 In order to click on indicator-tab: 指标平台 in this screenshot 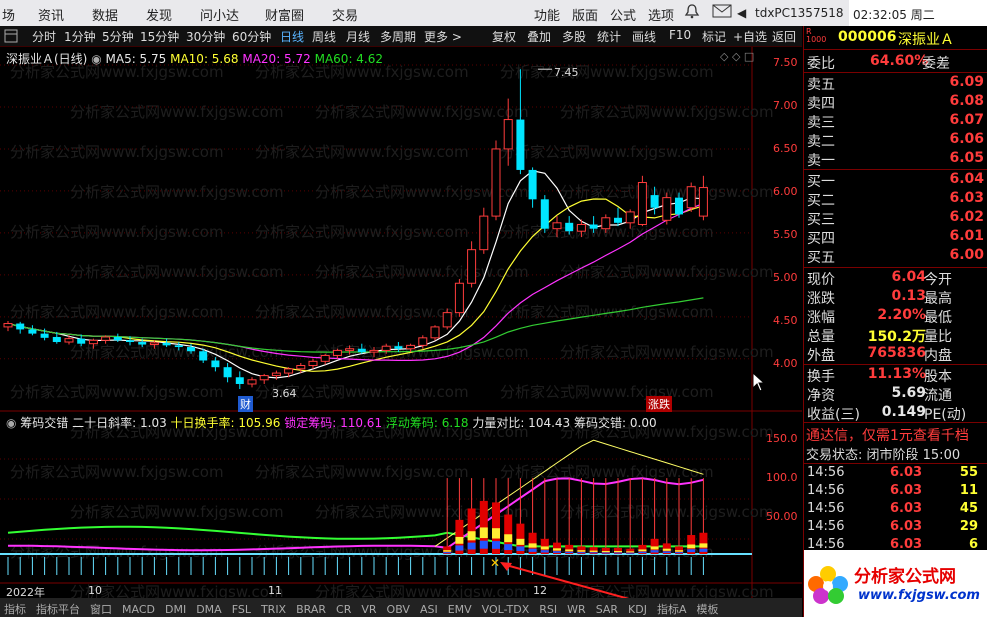, I will do `click(58, 609)`.